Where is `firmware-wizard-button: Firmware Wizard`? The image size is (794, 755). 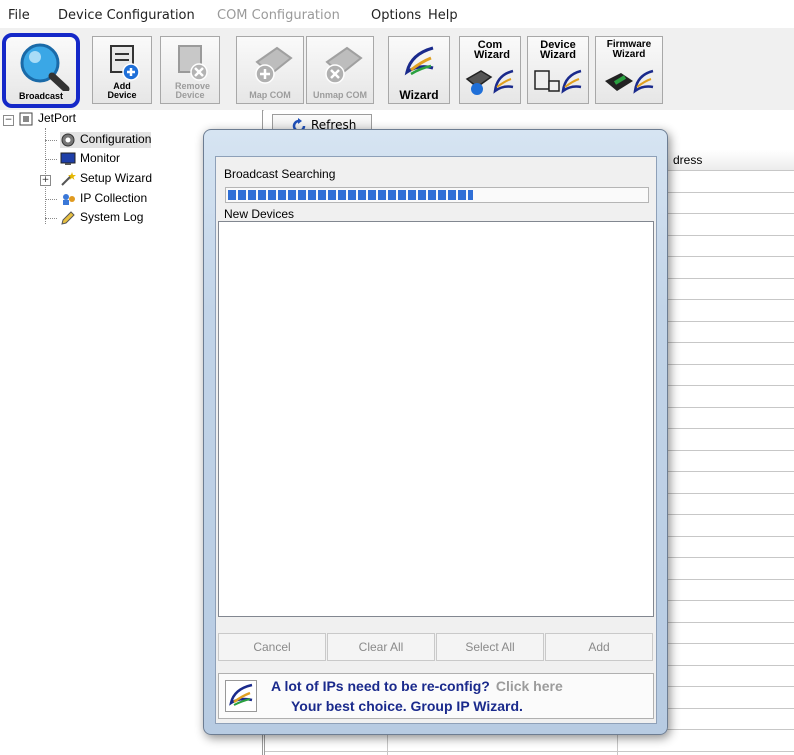
firmware-wizard-button: Firmware Wizard is located at coordinates (629, 70).